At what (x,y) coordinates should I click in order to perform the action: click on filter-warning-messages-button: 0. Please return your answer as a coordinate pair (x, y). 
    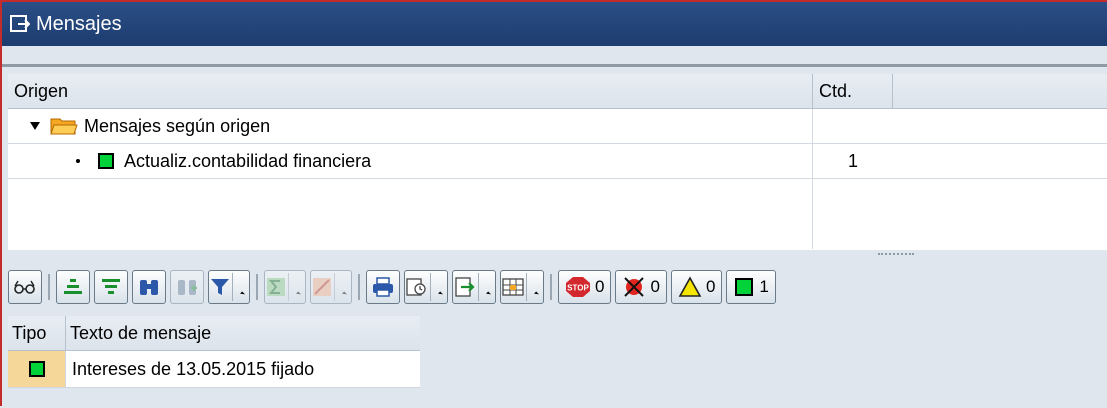
    Looking at the image, I should click on (696, 287).